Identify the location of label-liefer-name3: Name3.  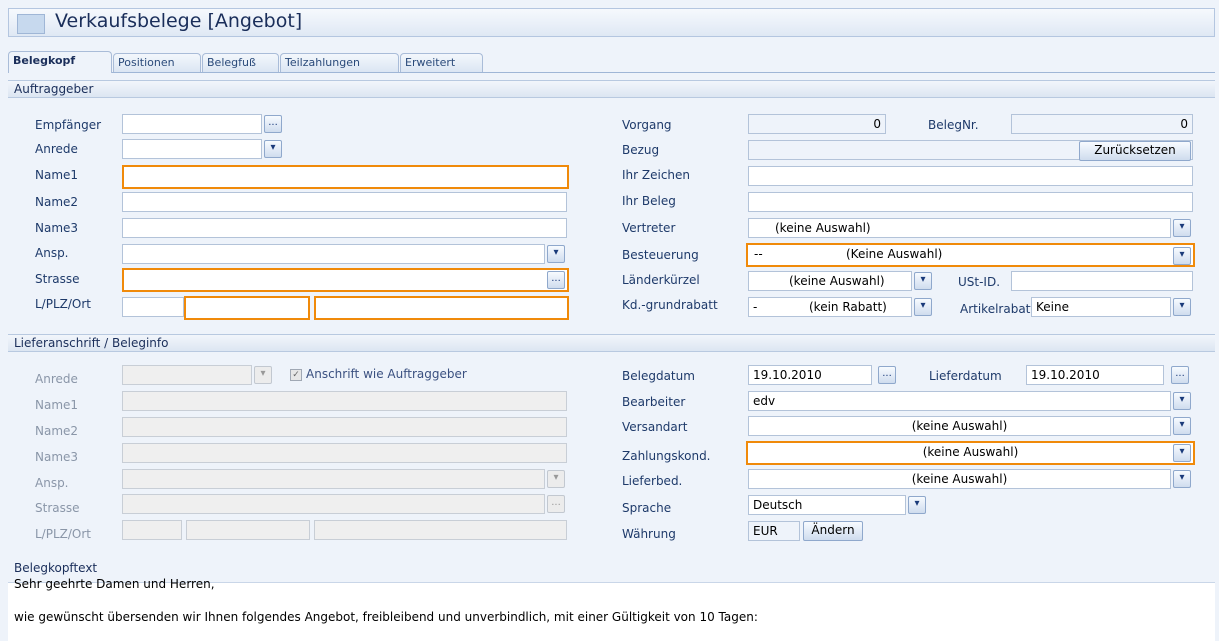
(57, 457).